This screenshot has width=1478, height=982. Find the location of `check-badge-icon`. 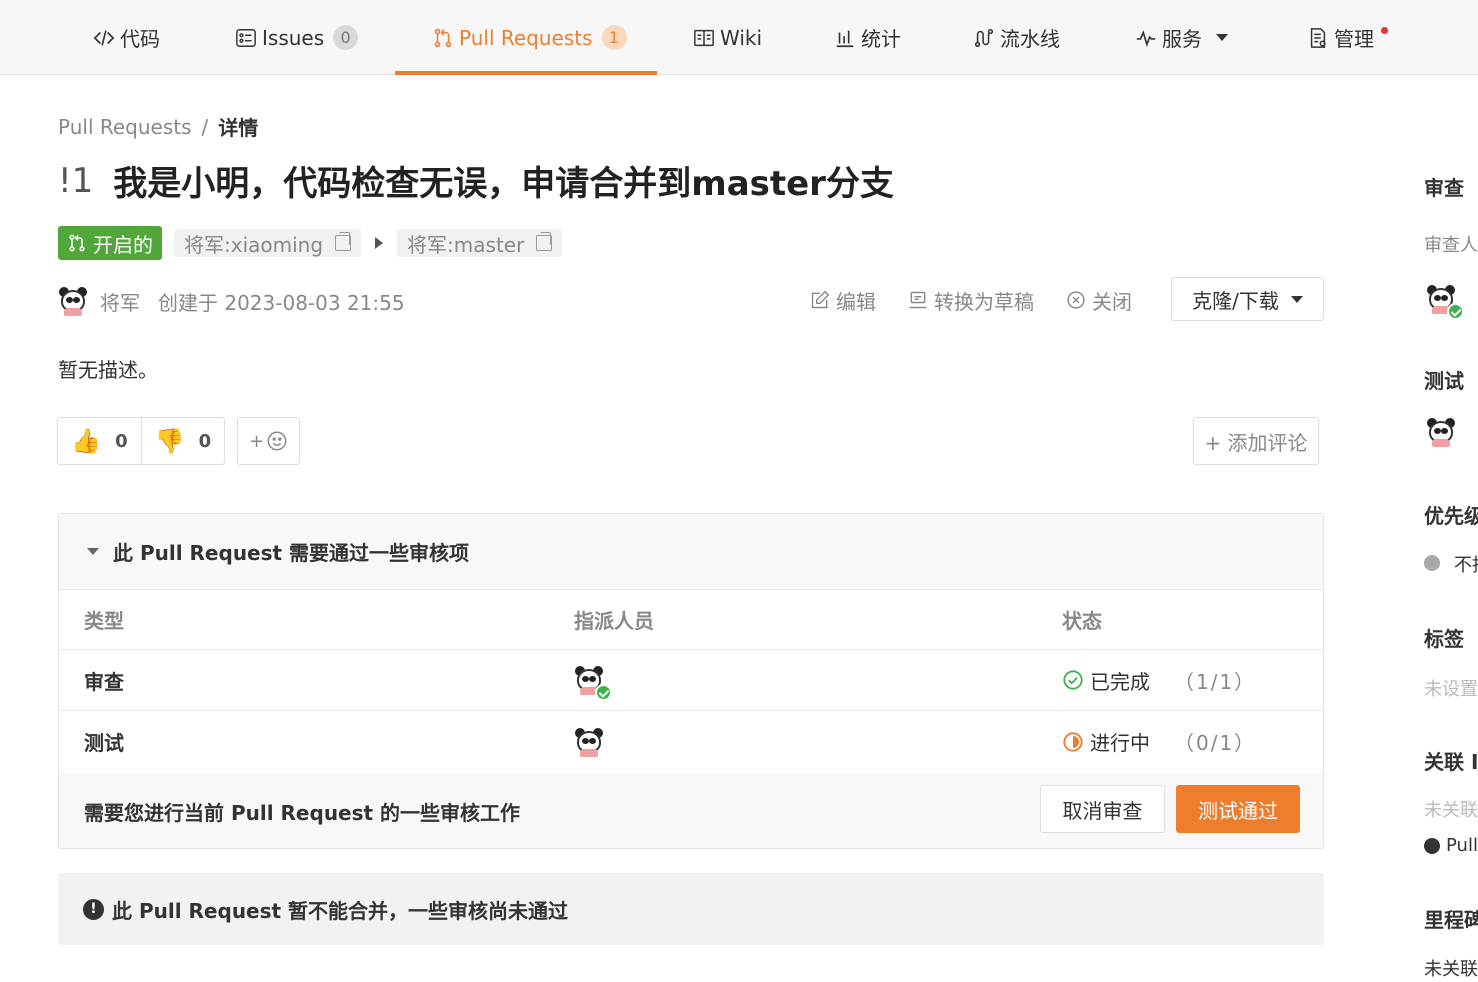

check-badge-icon is located at coordinates (1455, 311).